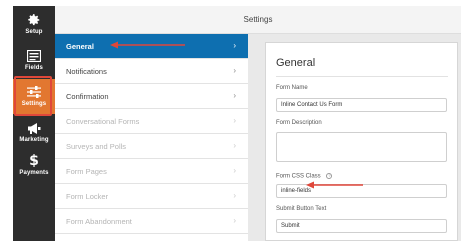  Describe the element at coordinates (34, 32) in the screenshot. I see `nav-label: Setup` at that location.